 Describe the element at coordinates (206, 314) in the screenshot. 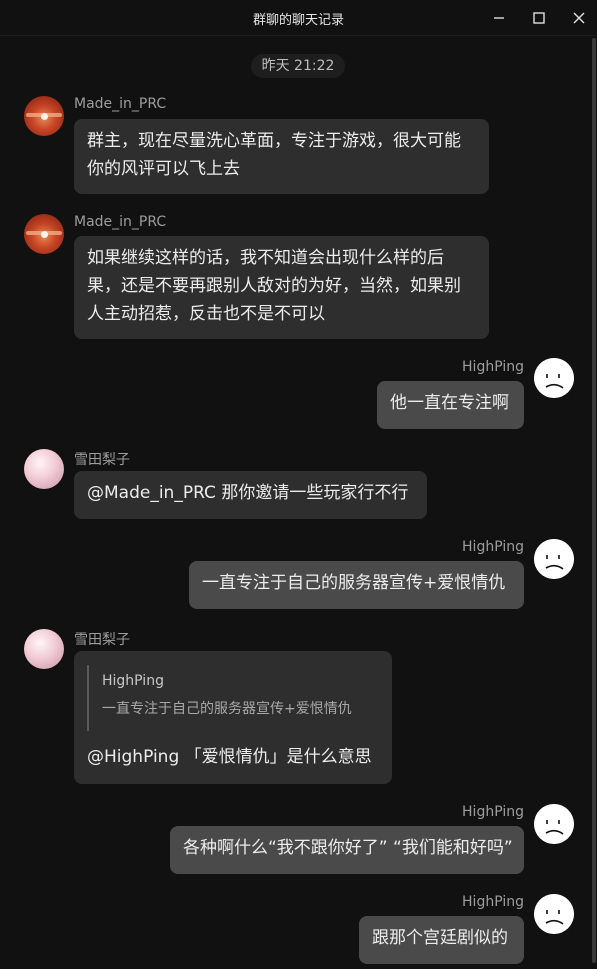

I see `message-line: 人主动招惹，反击也不是不可以` at that location.